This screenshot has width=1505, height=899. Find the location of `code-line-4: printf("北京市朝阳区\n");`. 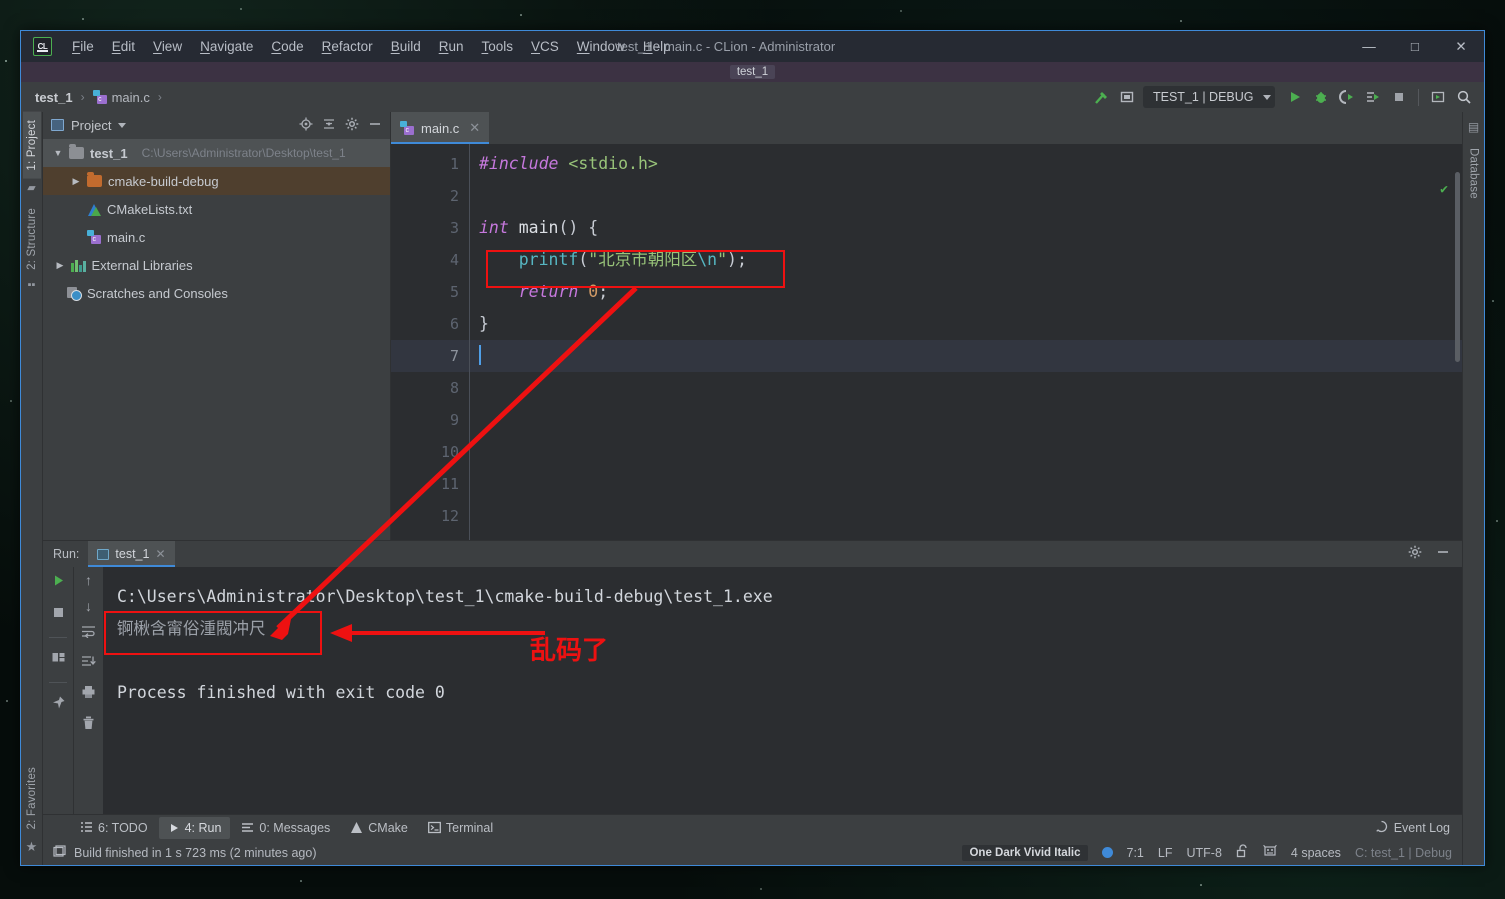

code-line-4: printf("北京市朝阳区\n"); is located at coordinates (965, 260).